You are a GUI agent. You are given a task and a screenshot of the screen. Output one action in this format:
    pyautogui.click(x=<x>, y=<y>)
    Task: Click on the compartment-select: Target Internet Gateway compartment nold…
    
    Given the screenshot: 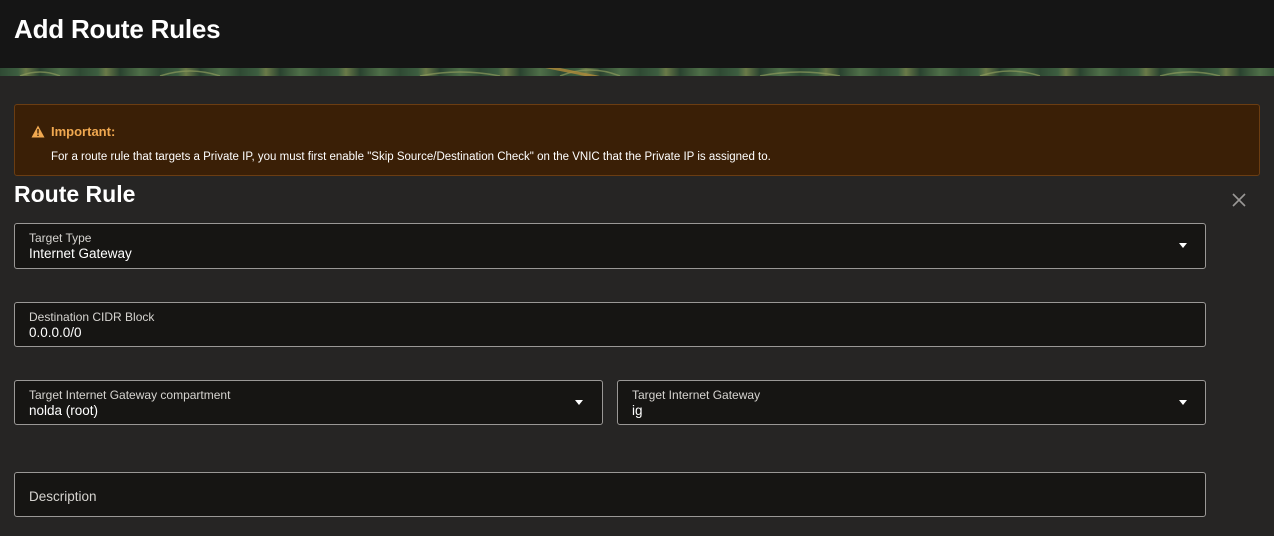 What is the action you would take?
    pyautogui.click(x=308, y=402)
    